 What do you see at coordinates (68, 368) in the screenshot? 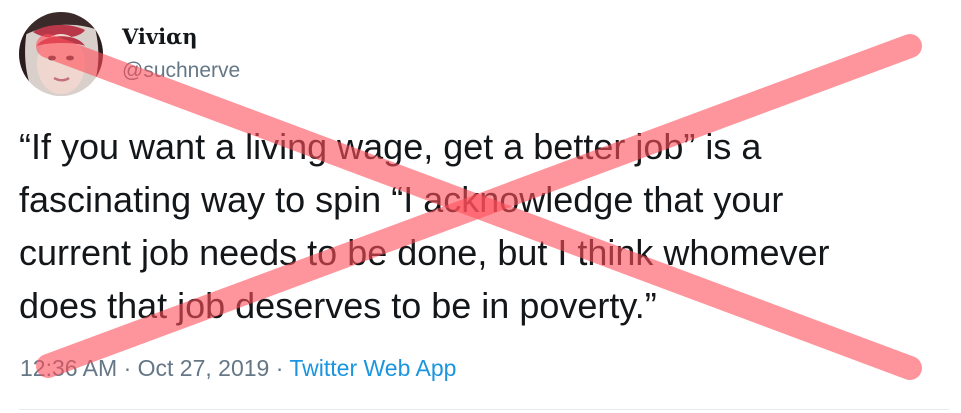
I see `tweet-time: 12:36 AM` at bounding box center [68, 368].